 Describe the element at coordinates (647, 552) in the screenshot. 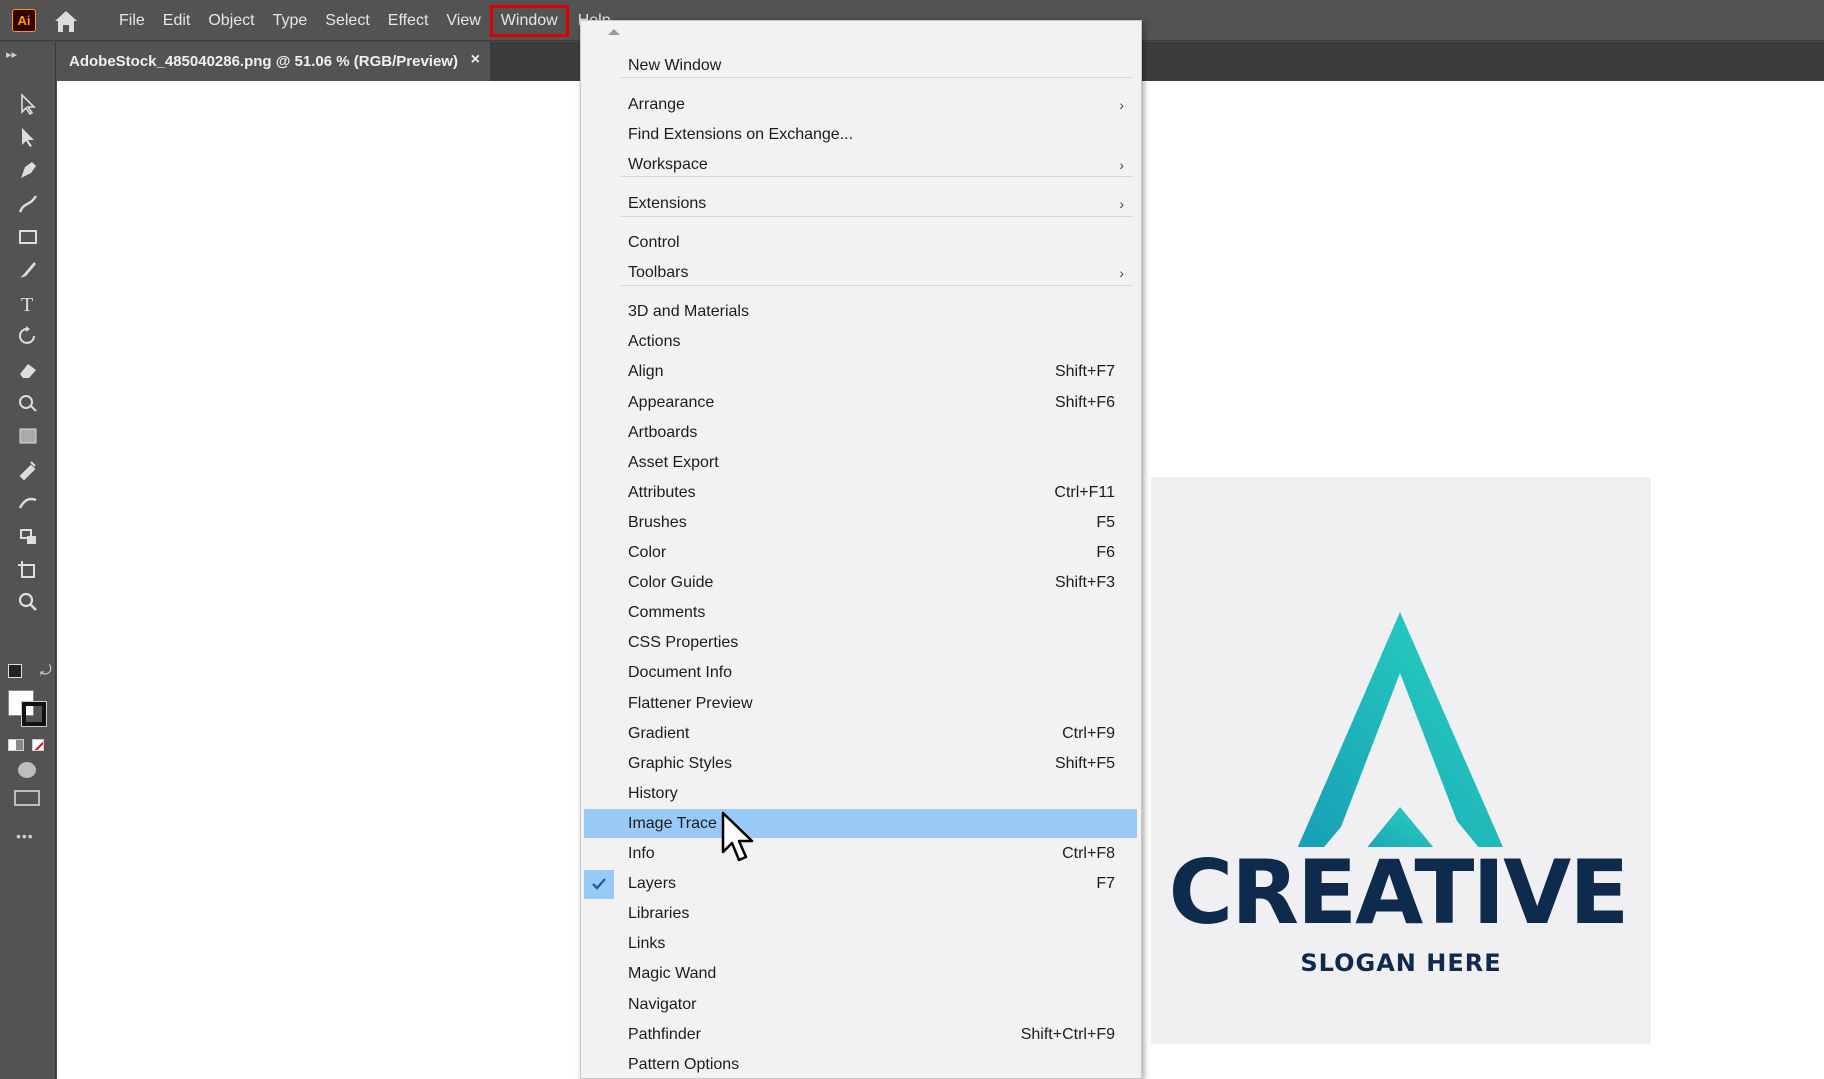

I see `menu-item-label: Color` at that location.